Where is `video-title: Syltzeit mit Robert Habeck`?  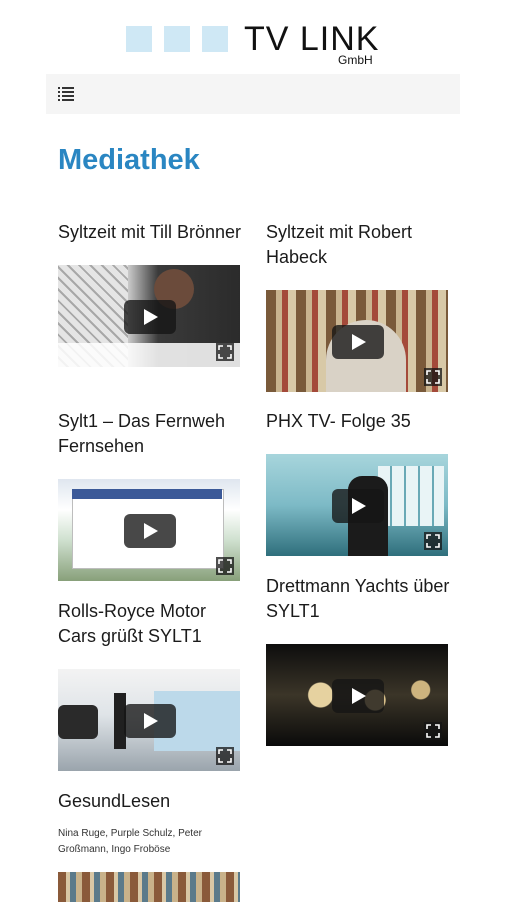
video-title: Syltzeit mit Robert Habeck is located at coordinates (358, 245).